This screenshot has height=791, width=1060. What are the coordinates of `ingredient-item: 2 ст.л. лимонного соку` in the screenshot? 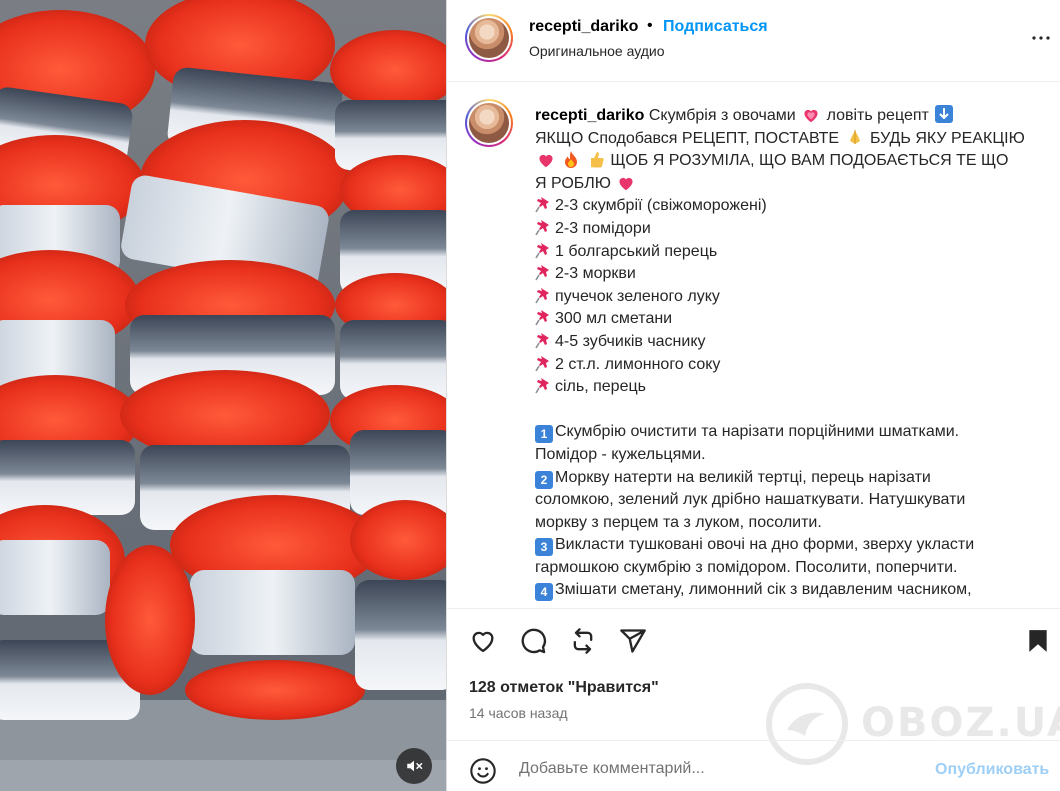 It's located at (790, 365).